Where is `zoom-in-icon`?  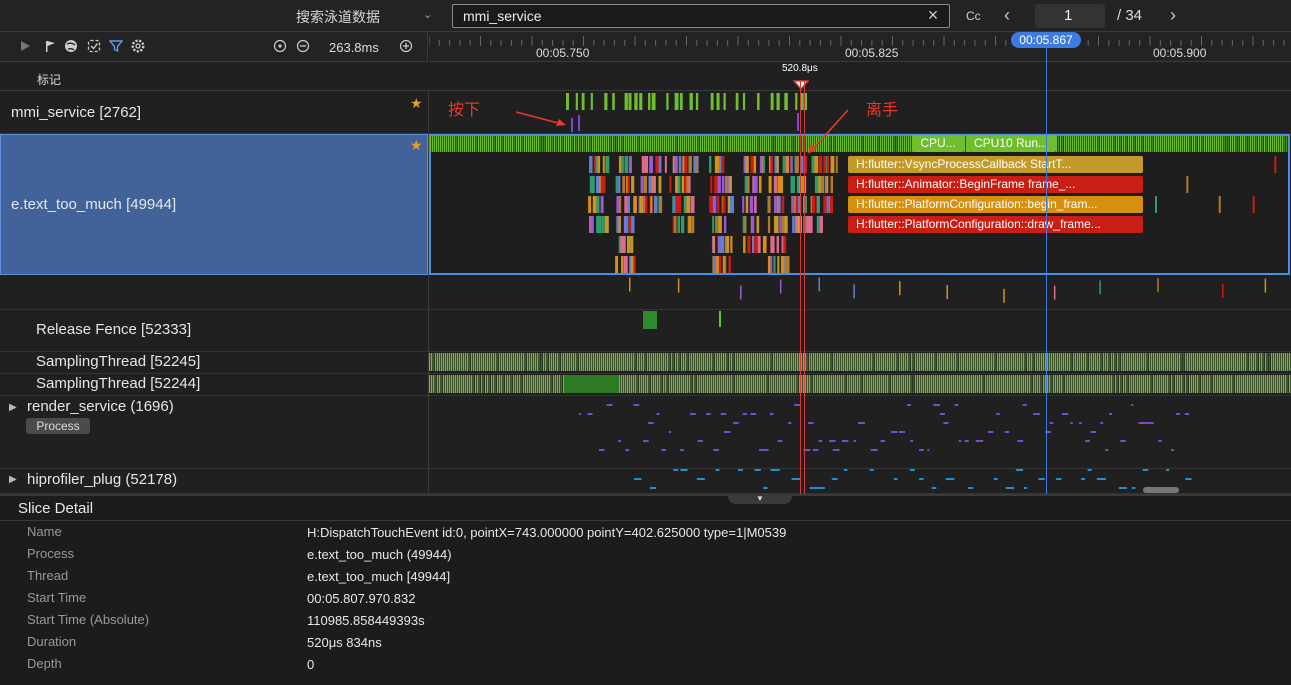
zoom-in-icon is located at coordinates (406, 46).